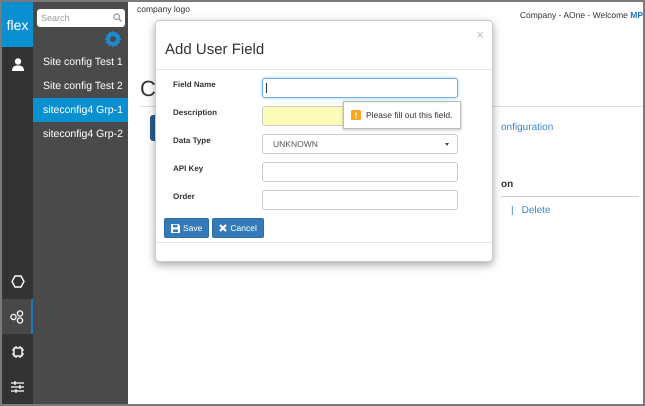 This screenshot has width=645, height=406. Describe the element at coordinates (17, 281) in the screenshot. I see `hexagon-icon` at that location.